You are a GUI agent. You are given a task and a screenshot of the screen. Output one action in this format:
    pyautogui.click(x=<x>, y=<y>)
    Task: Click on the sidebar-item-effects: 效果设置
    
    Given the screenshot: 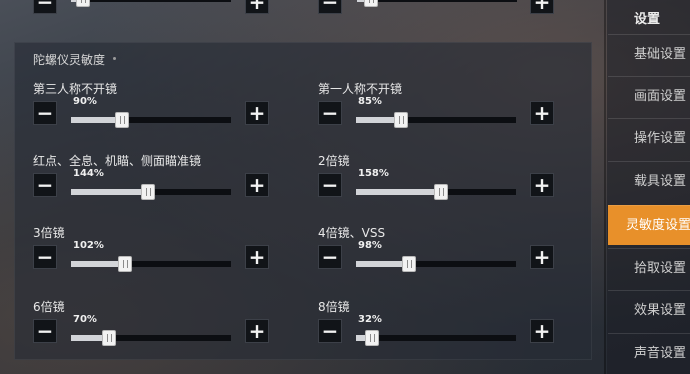 What is the action you would take?
    pyautogui.click(x=649, y=310)
    